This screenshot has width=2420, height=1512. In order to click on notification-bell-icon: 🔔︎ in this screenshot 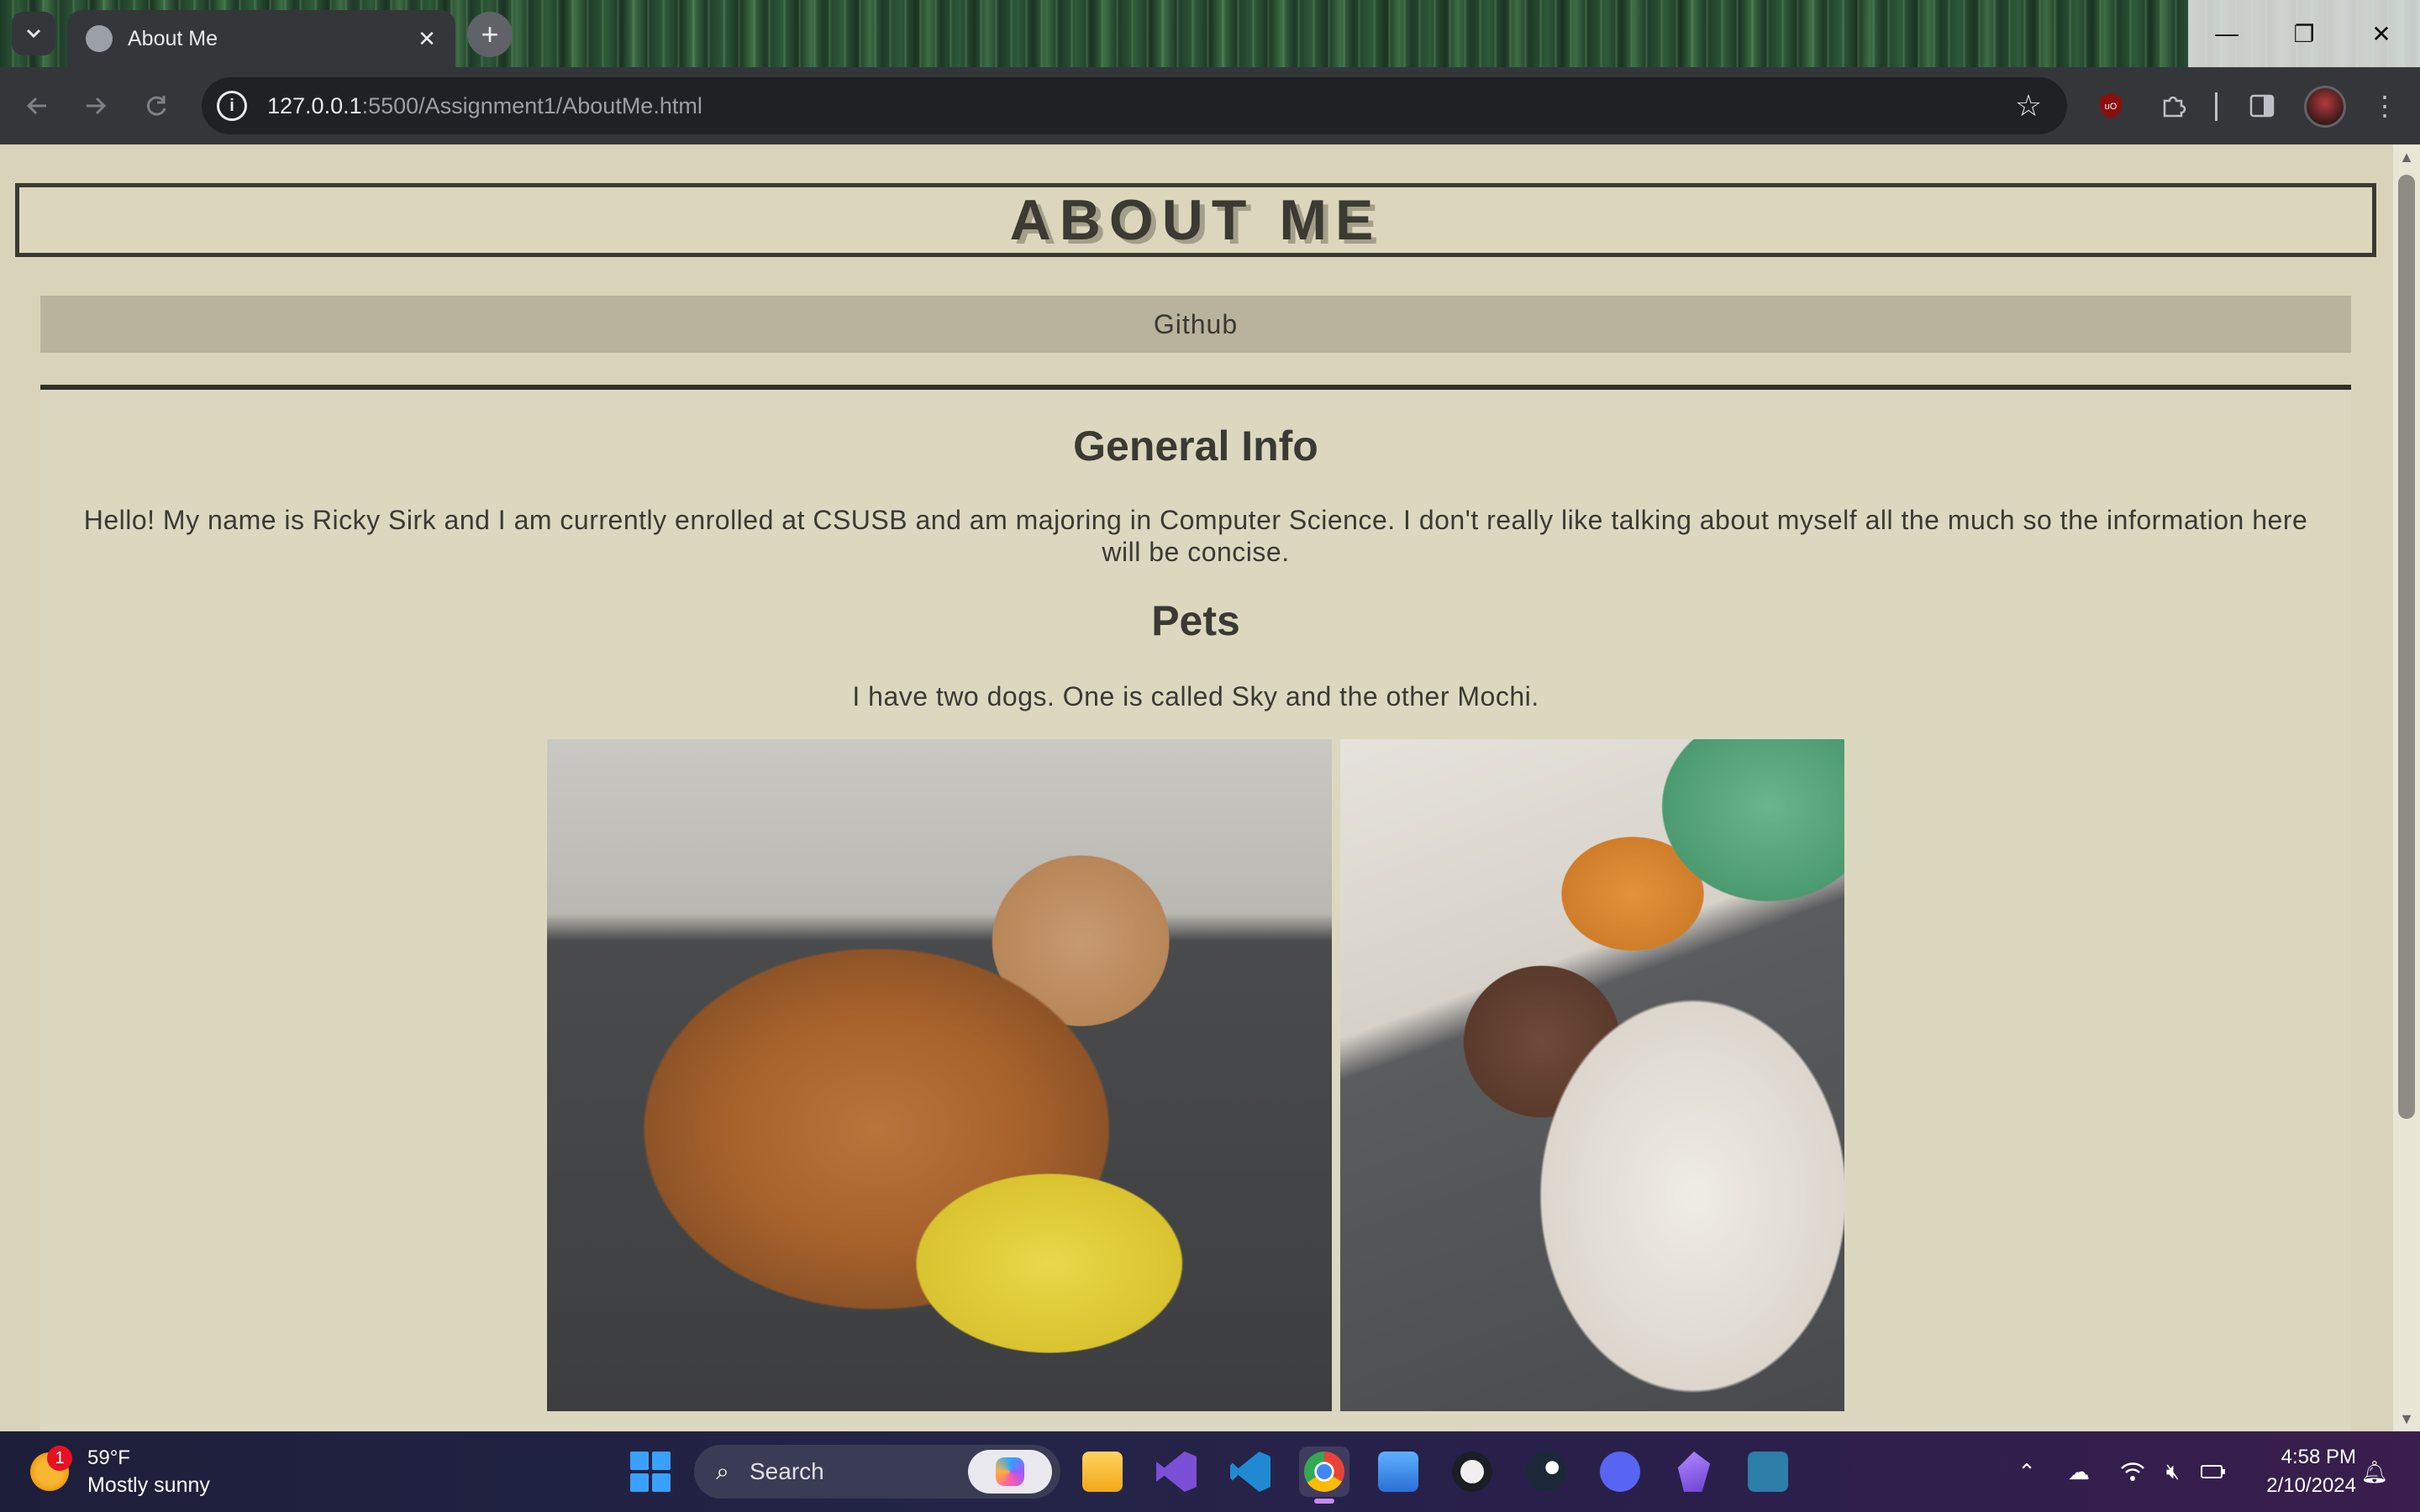, I will do `click(2374, 1471)`.